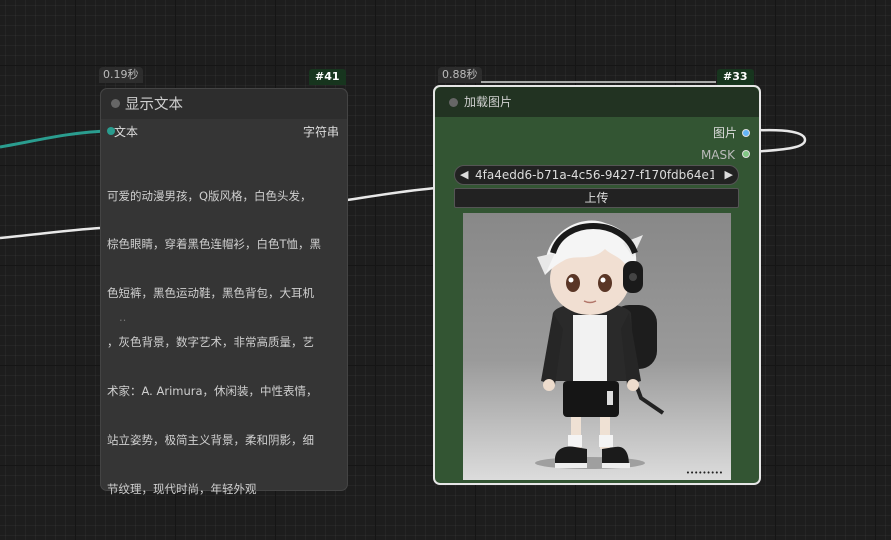  I want to click on character-illustration, so click(600, 344).